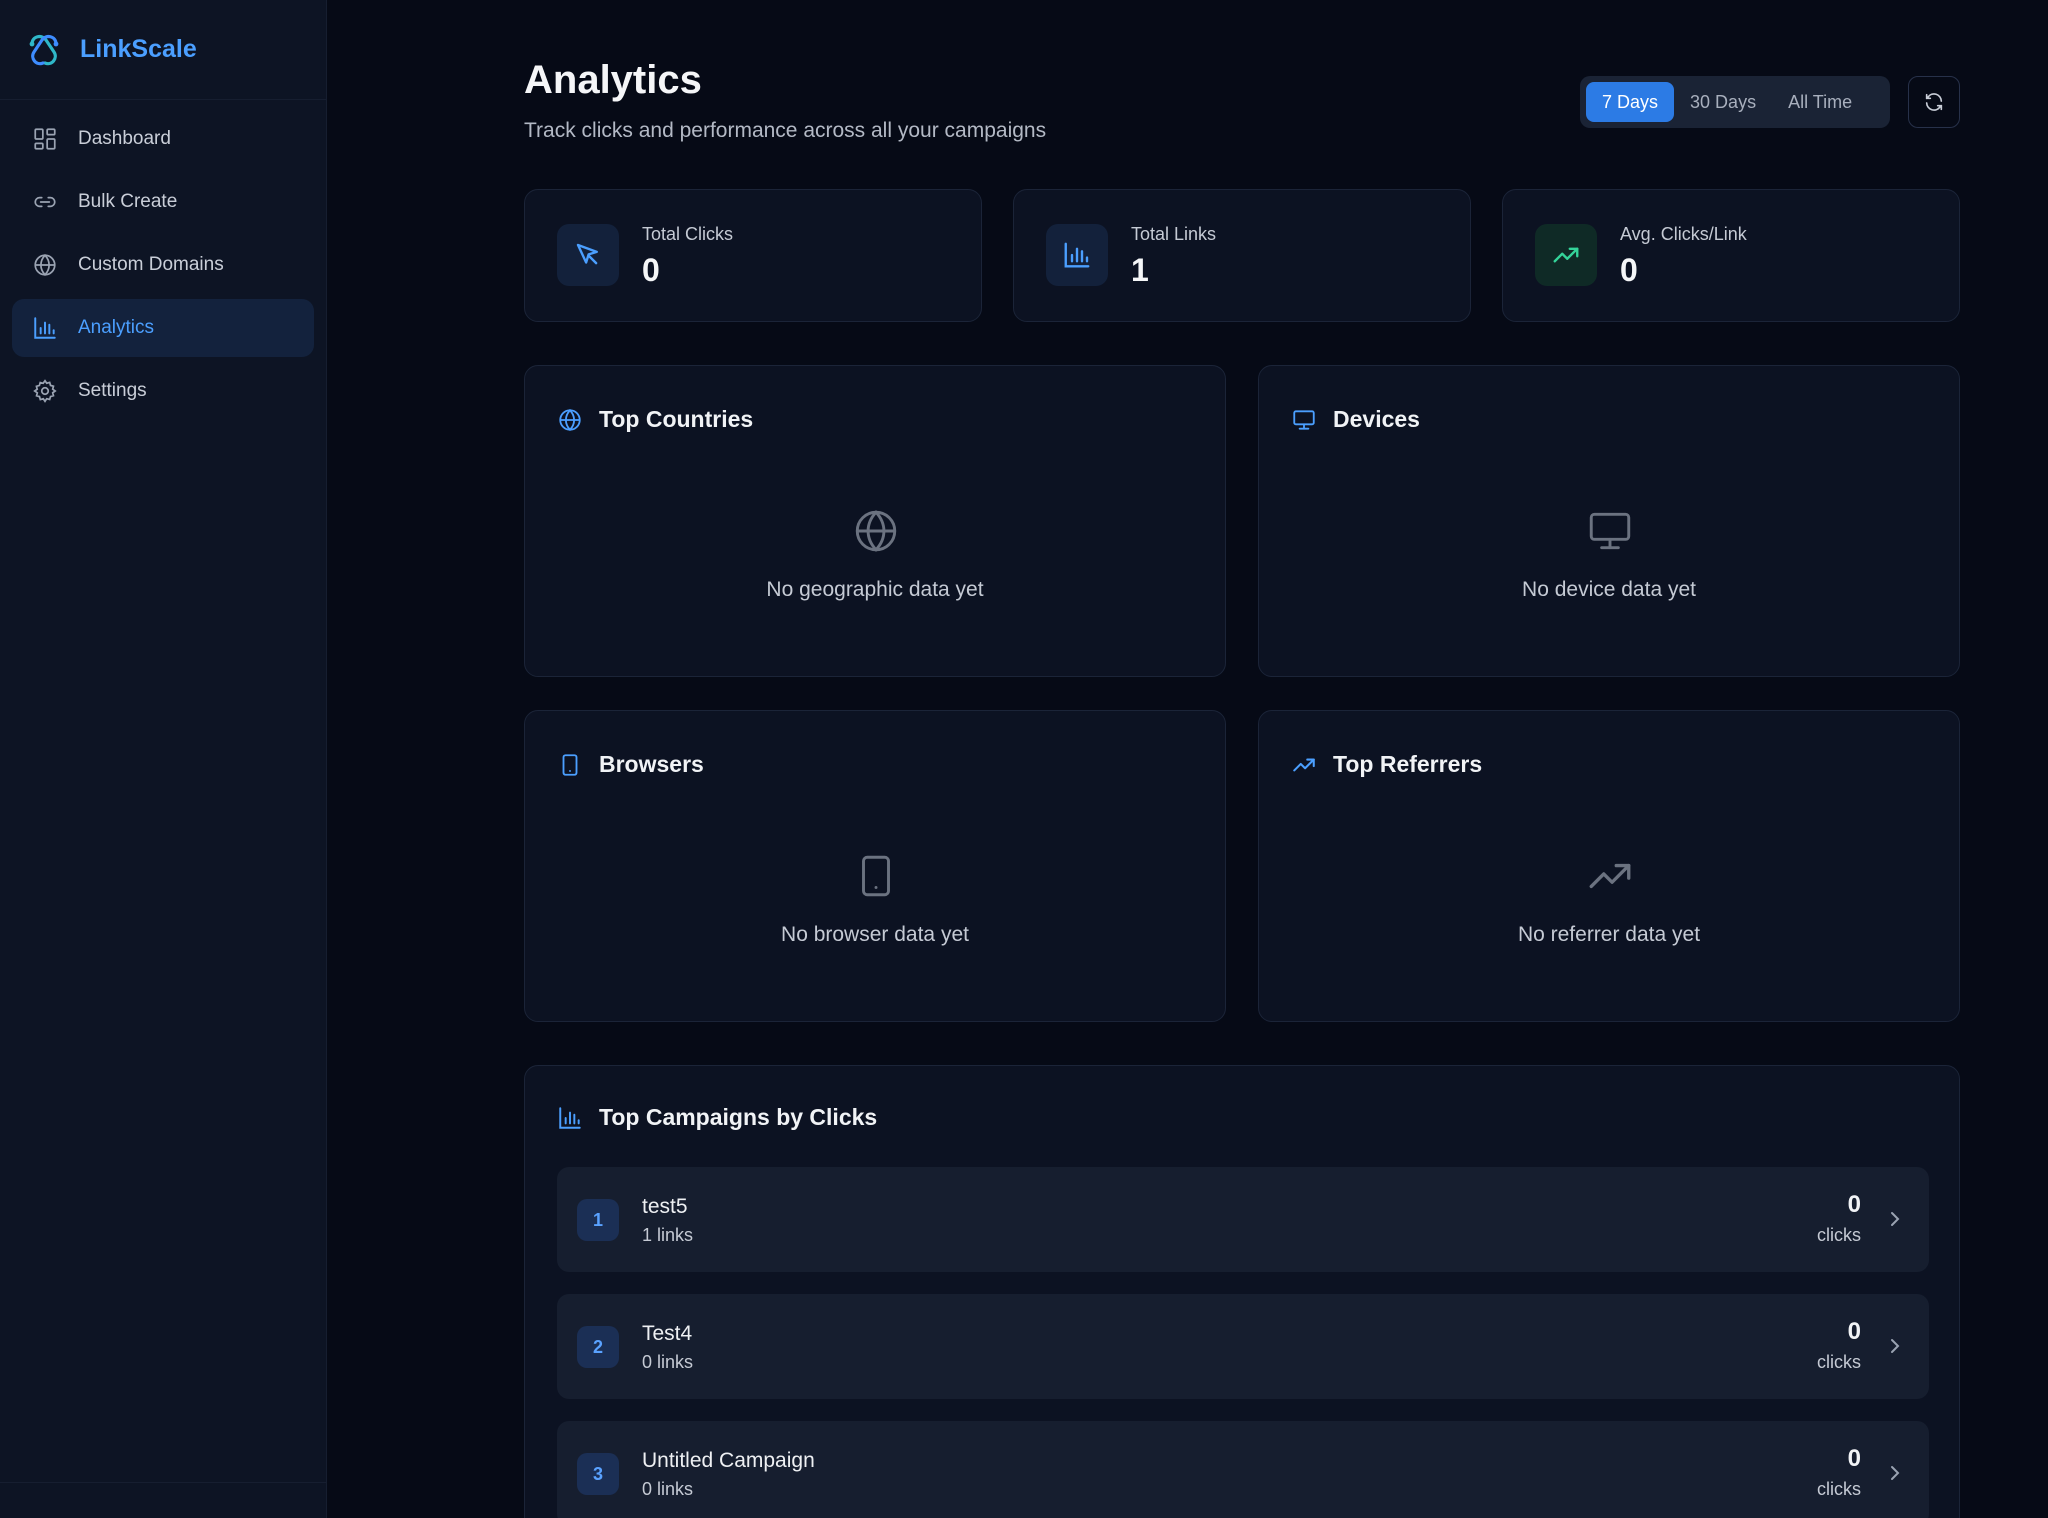 The height and width of the screenshot is (1518, 2048). What do you see at coordinates (668, 1235) in the screenshot?
I see `campaign-link-count: 1 links` at bounding box center [668, 1235].